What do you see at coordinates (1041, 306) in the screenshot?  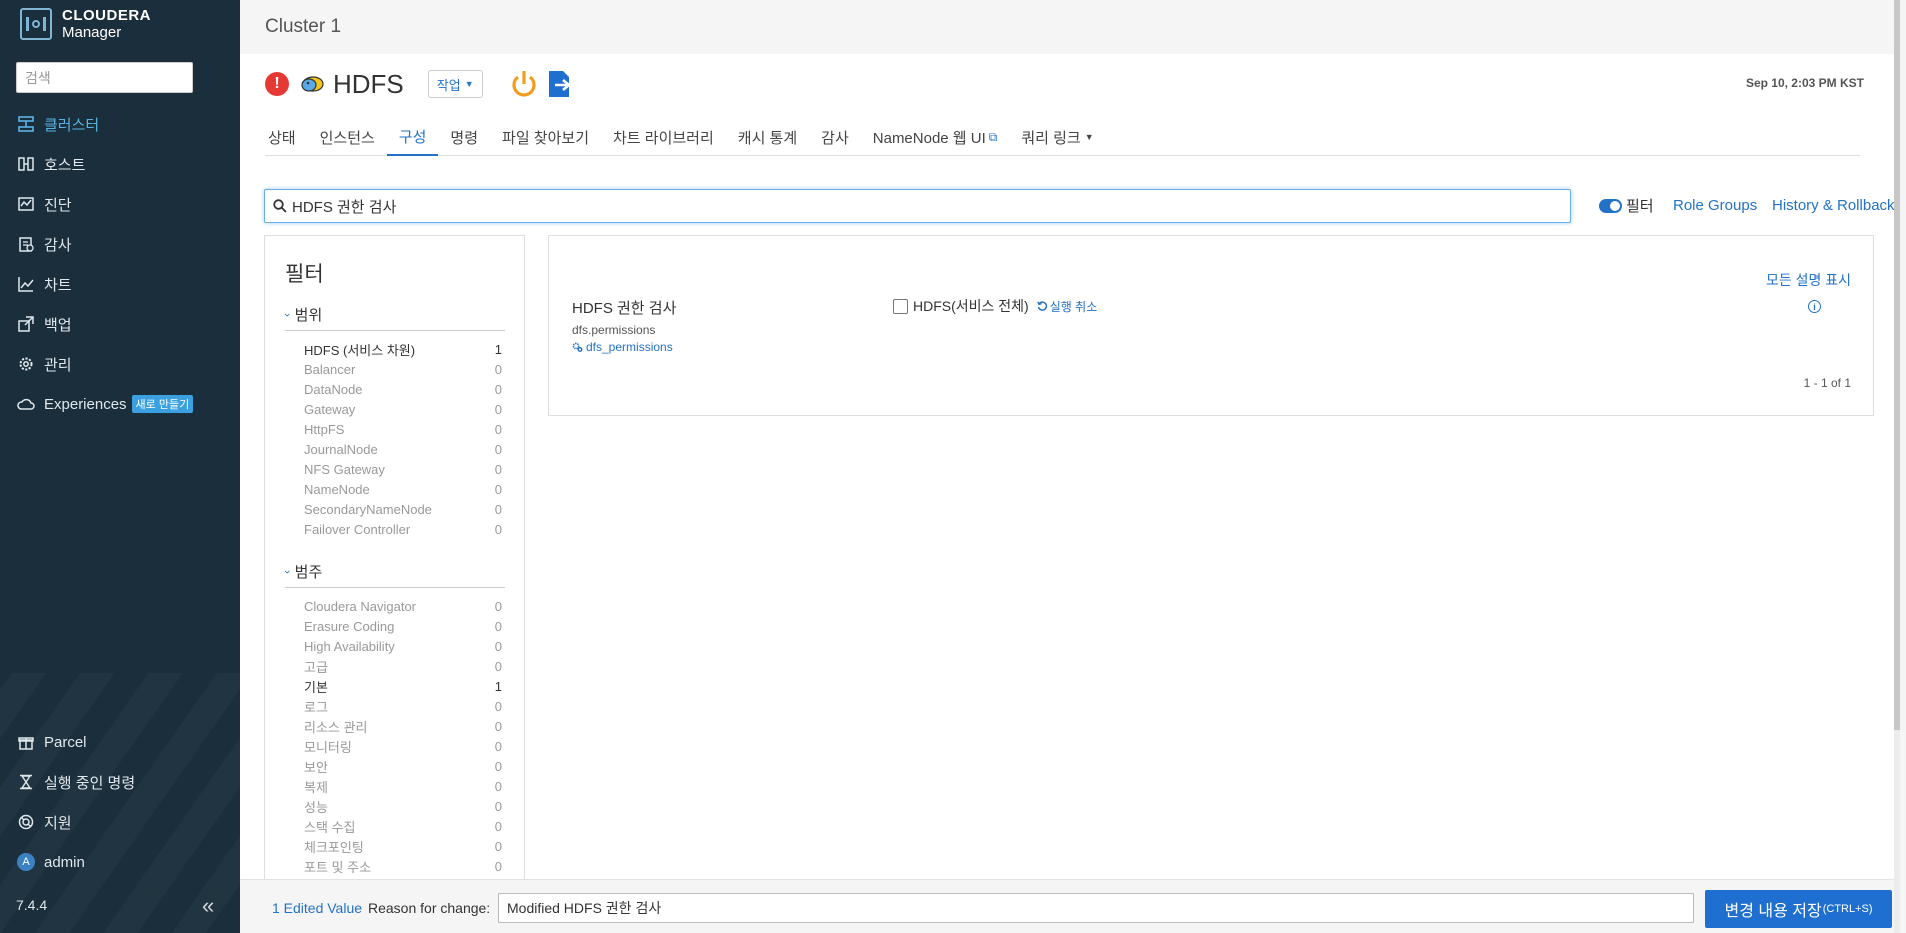 I see `undo-icon` at bounding box center [1041, 306].